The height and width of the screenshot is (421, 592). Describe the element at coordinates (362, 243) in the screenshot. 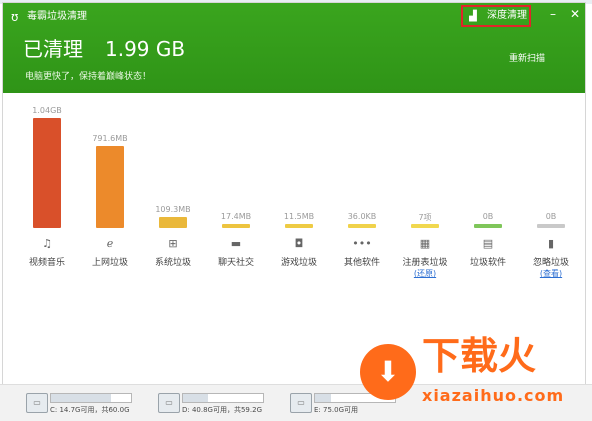

I see `dots-icon: •••` at that location.